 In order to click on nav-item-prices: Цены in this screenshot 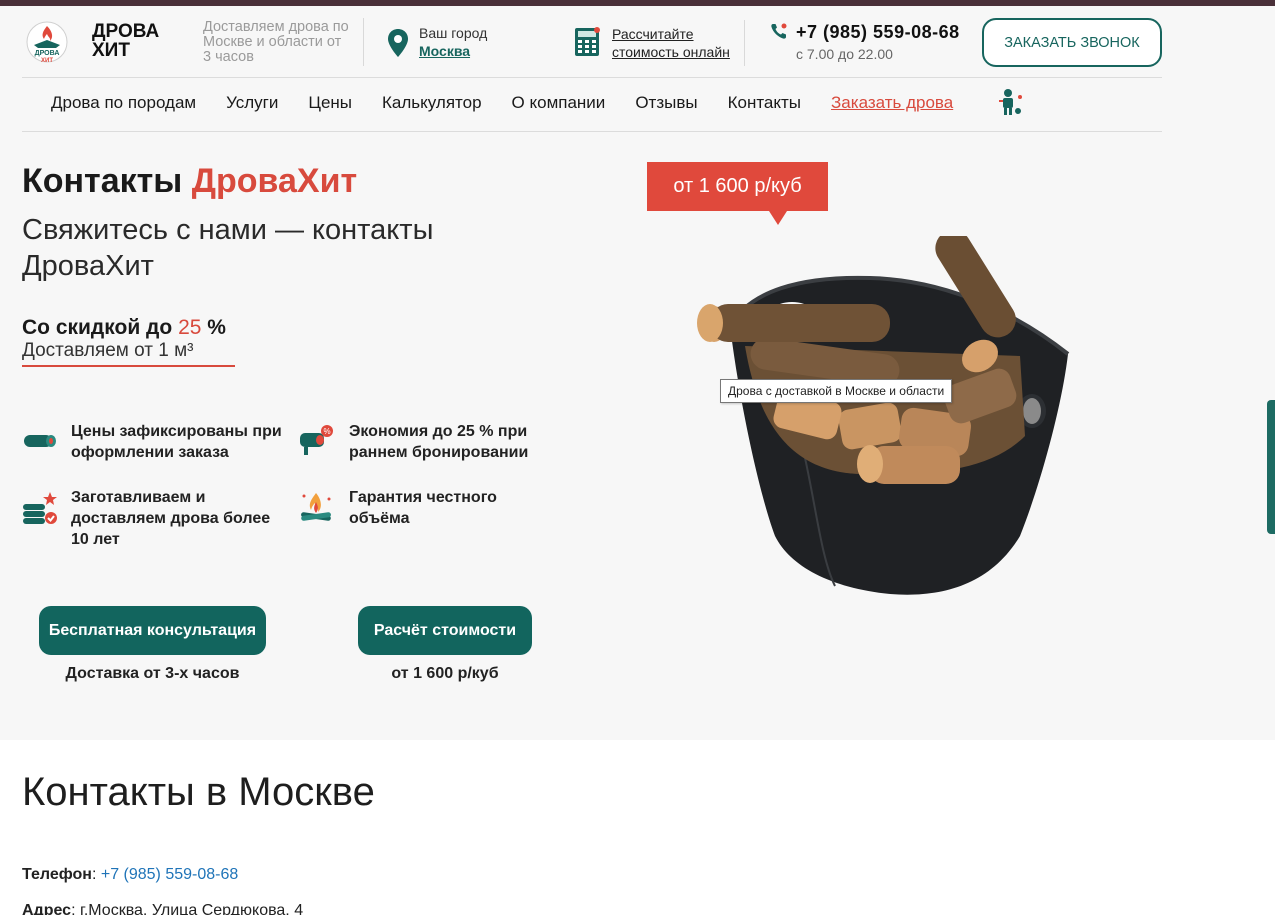, I will do `click(330, 103)`.